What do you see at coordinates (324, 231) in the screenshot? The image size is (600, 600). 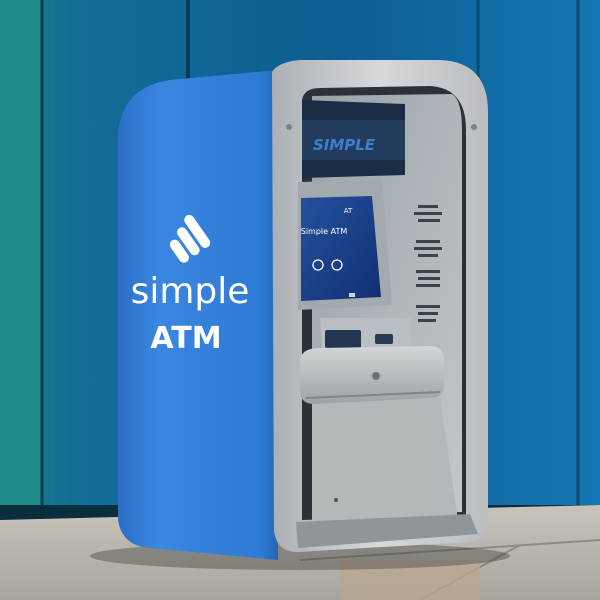 I see `screen-title: Simple ATM` at bounding box center [324, 231].